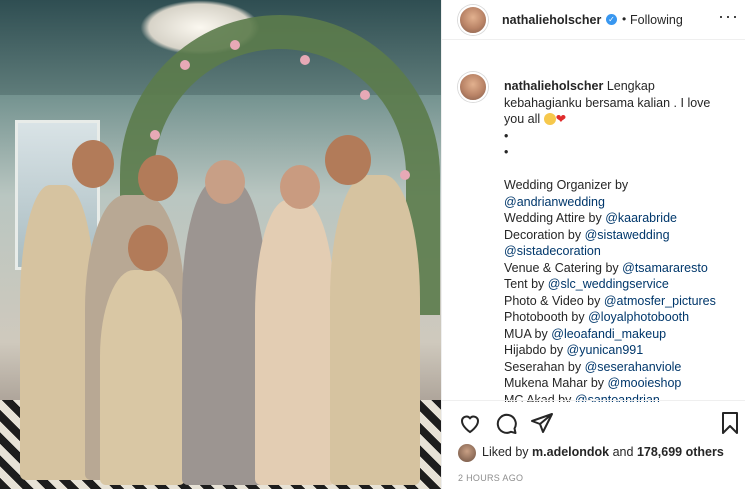  I want to click on credit-line: Hijabdo by @yunican991, so click(622, 350).